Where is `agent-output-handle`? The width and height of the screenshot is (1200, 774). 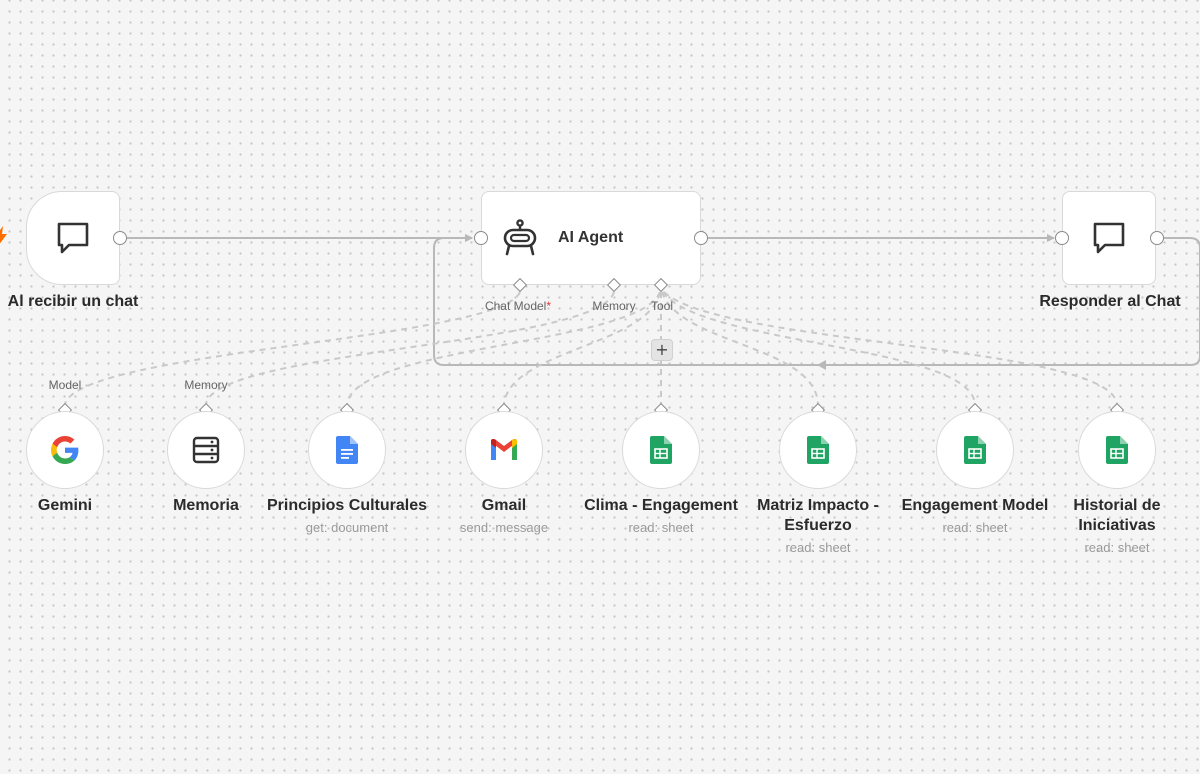
agent-output-handle is located at coordinates (701, 238).